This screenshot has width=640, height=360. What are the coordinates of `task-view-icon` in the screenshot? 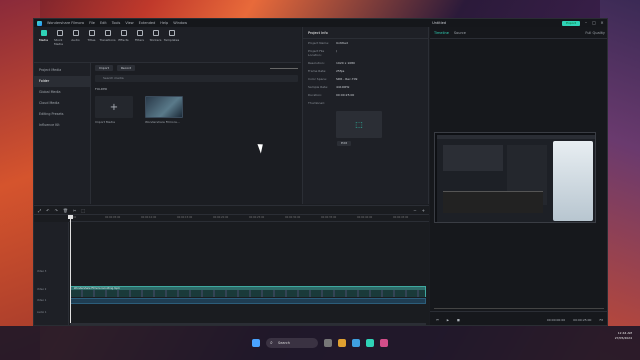 It's located at (328, 343).